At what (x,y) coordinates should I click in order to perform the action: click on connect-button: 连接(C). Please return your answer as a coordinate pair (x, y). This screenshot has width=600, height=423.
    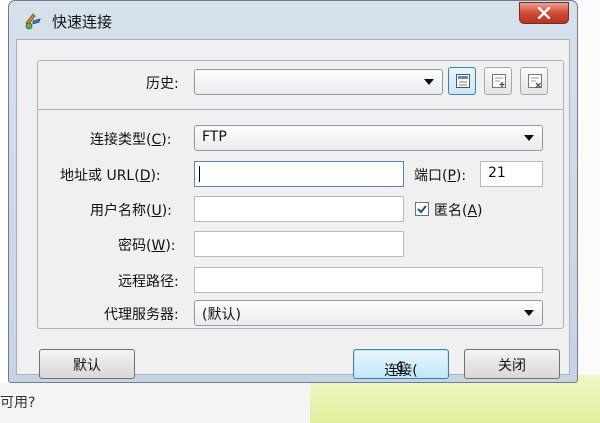
    Looking at the image, I should click on (401, 364).